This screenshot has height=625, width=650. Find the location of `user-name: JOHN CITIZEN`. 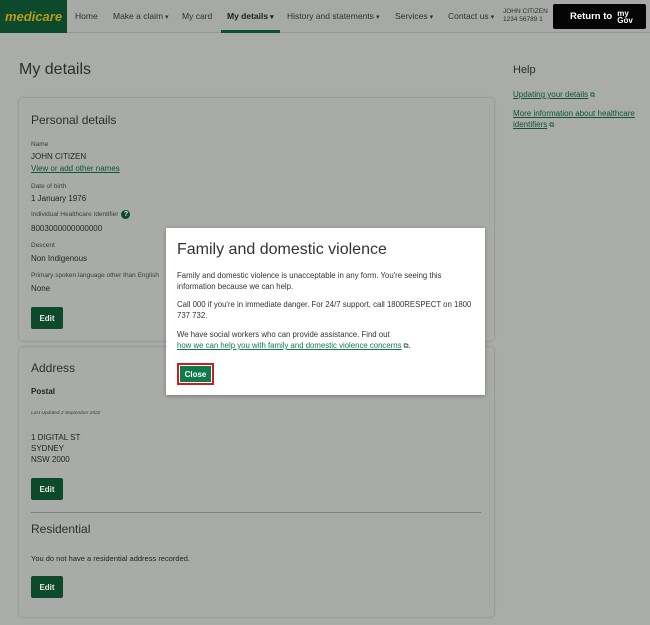

user-name: JOHN CITIZEN is located at coordinates (525, 11).